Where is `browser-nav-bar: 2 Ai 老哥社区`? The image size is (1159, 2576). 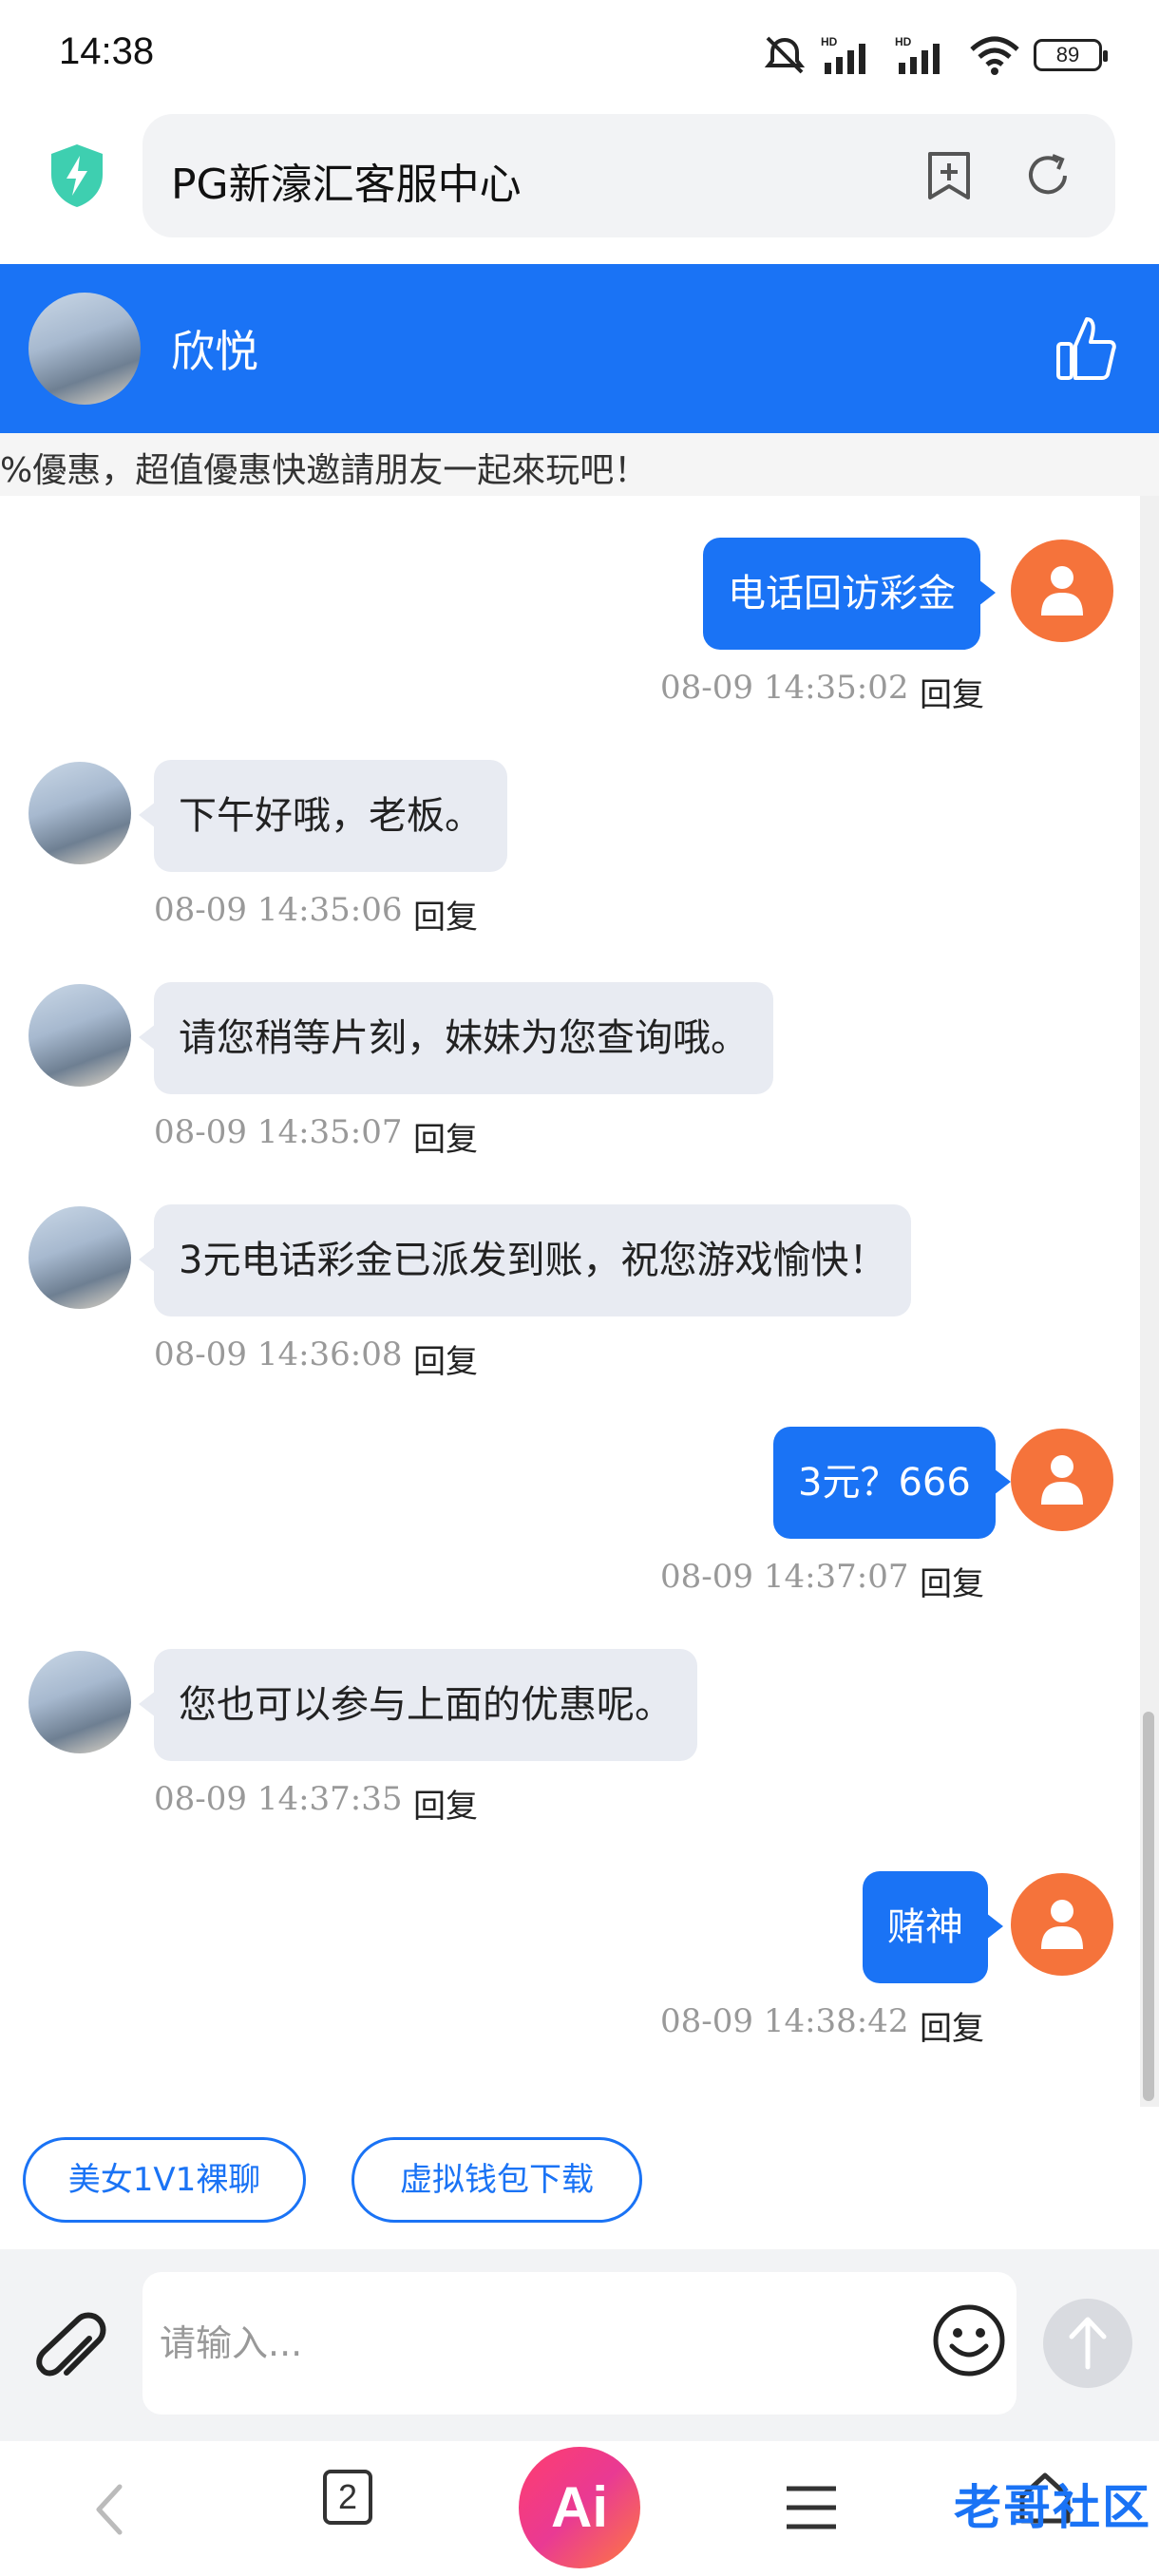 browser-nav-bar: 2 Ai 老哥社区 is located at coordinates (579, 2508).